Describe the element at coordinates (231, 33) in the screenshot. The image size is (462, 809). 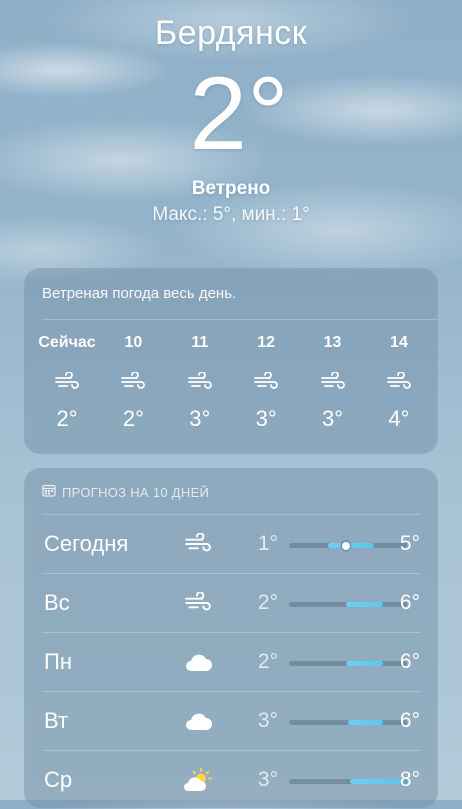
I see `city-name: Бердянск` at that location.